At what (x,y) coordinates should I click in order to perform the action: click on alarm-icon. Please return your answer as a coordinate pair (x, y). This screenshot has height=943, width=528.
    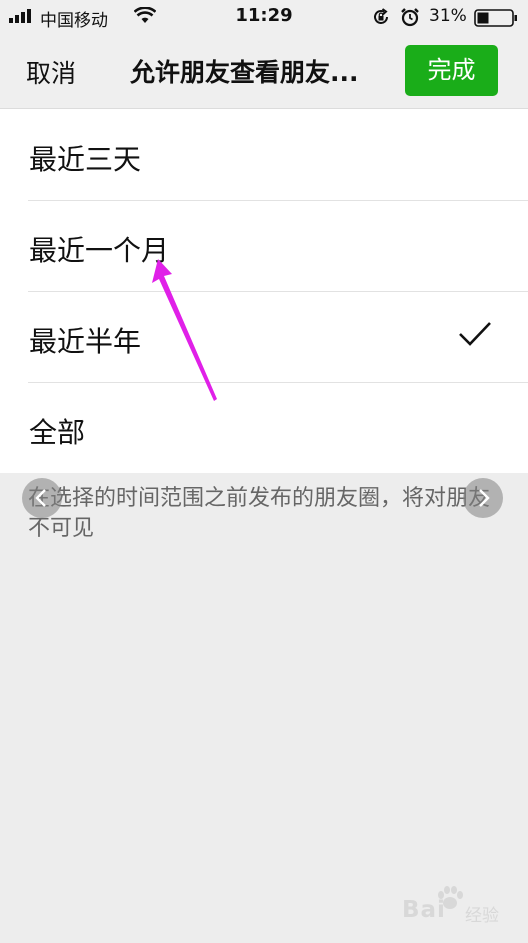
    Looking at the image, I should click on (410, 17).